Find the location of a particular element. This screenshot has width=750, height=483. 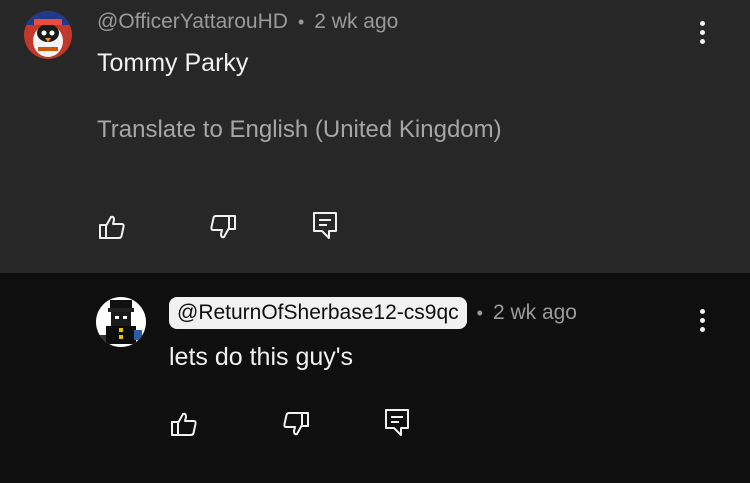

reply-reply-button is located at coordinates (397, 422).